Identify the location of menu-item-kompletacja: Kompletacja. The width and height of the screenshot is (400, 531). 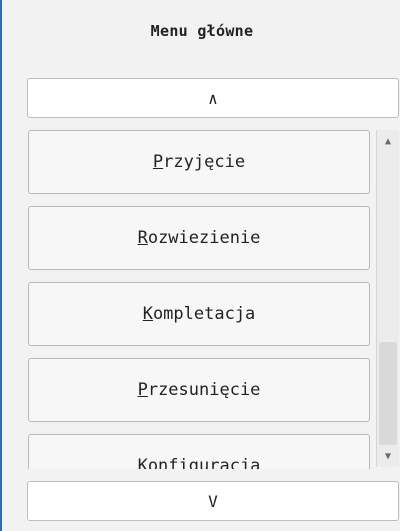
(199, 314).